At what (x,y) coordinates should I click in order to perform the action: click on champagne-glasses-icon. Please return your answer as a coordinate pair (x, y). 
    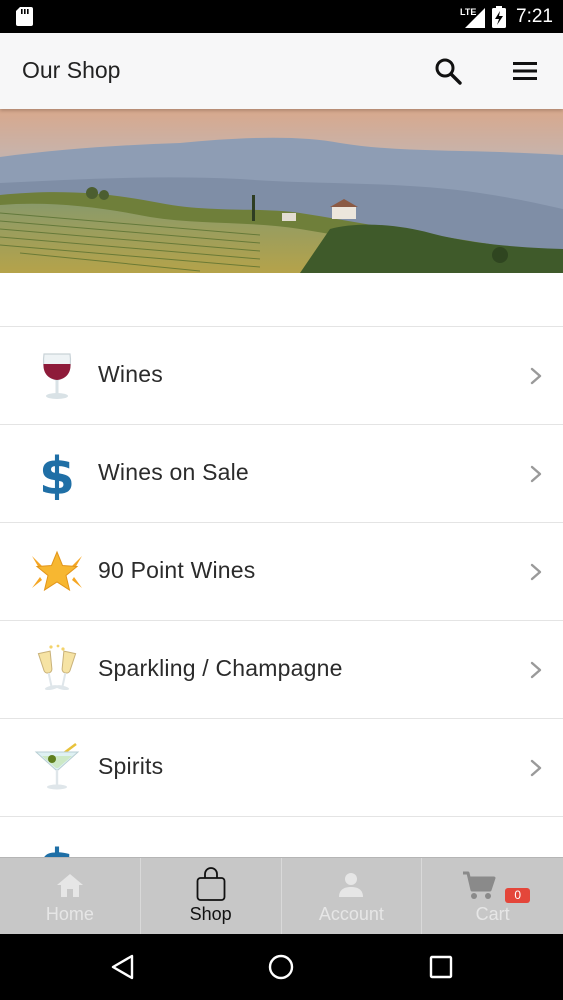
    Looking at the image, I should click on (57, 667).